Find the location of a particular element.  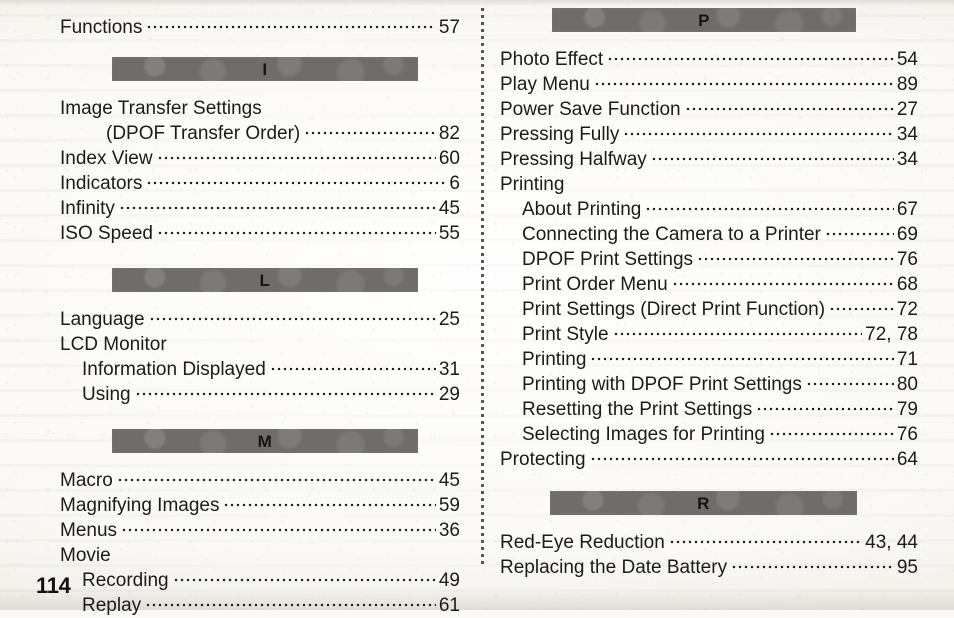

index-entry-label: ISO Speed is located at coordinates (106, 233).